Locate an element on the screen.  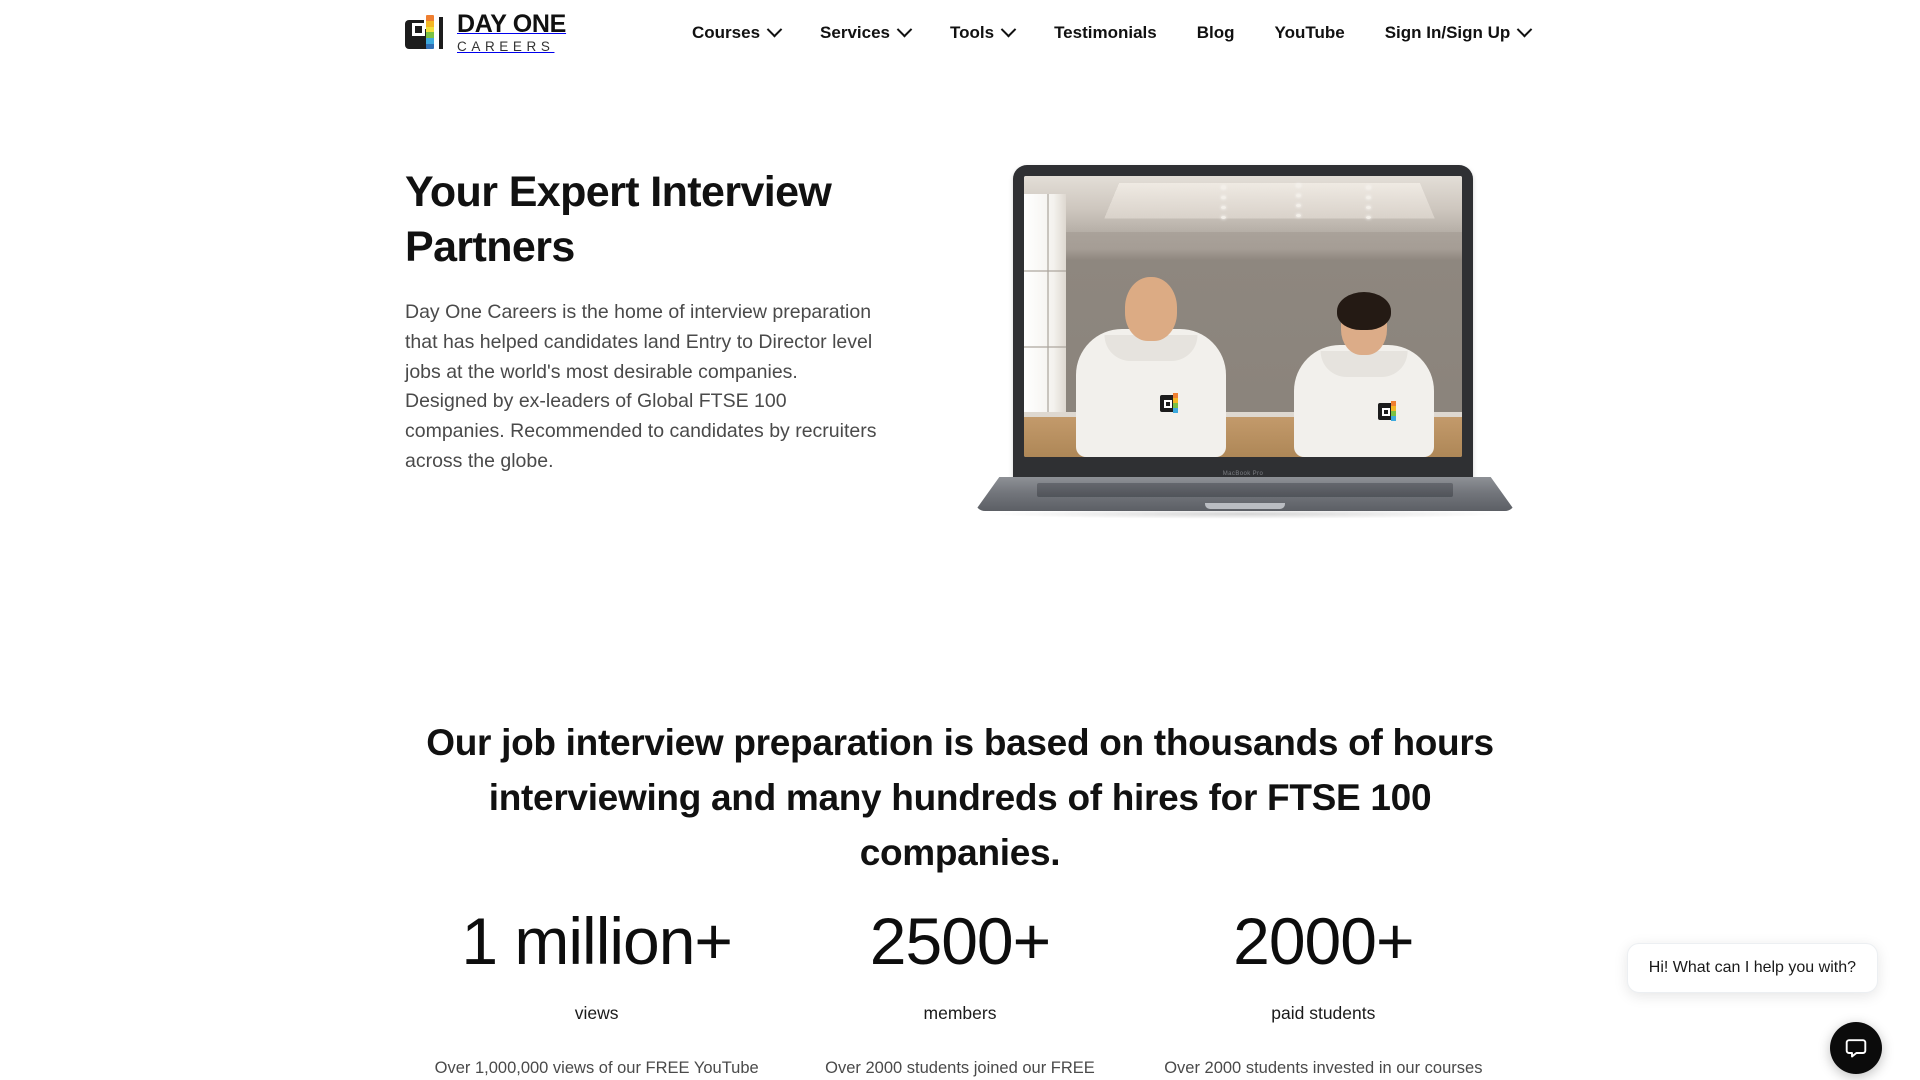
stat-label-views: views is located at coordinates (596, 1013).